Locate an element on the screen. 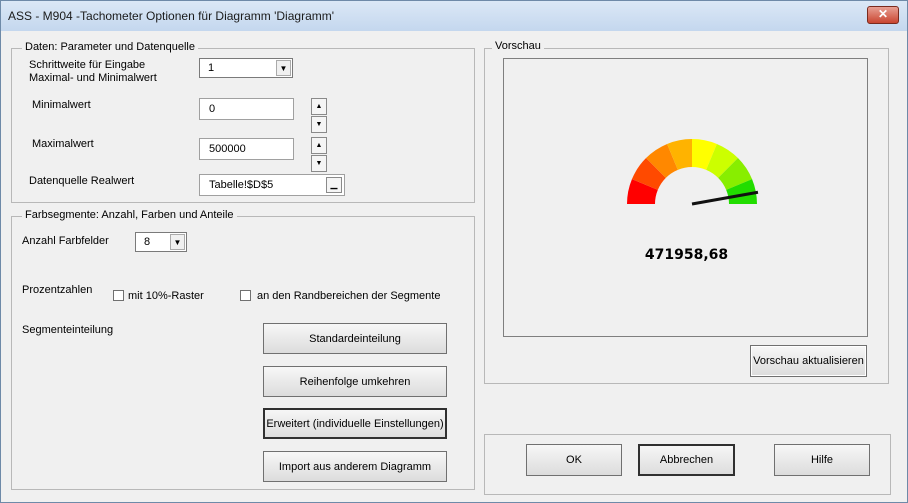  extended-settings-button-label: Erweitert (individuelle Einstellungen) is located at coordinates (355, 423).